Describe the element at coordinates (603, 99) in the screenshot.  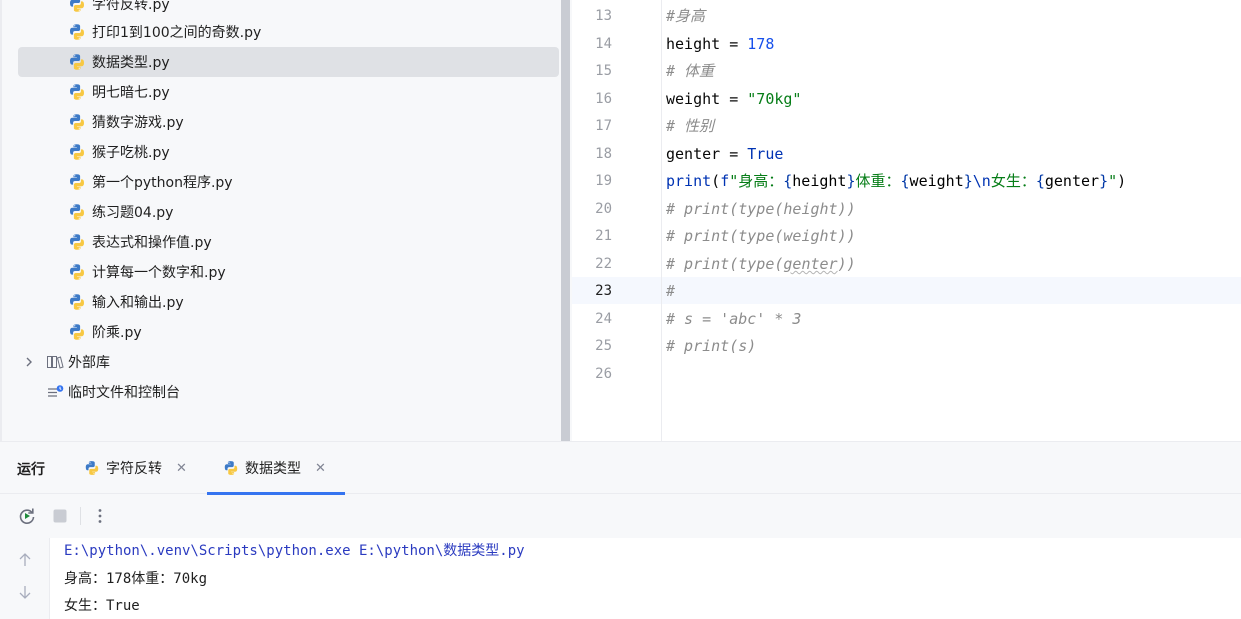
I see `line-number: 16` at that location.